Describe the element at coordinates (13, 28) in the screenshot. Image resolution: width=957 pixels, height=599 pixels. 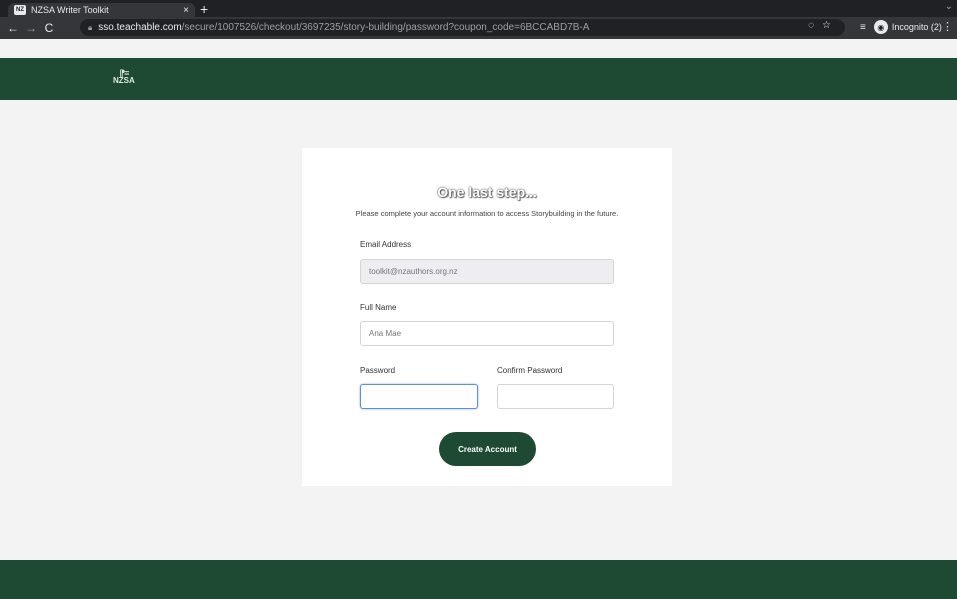
I see `back-icon: ←` at that location.